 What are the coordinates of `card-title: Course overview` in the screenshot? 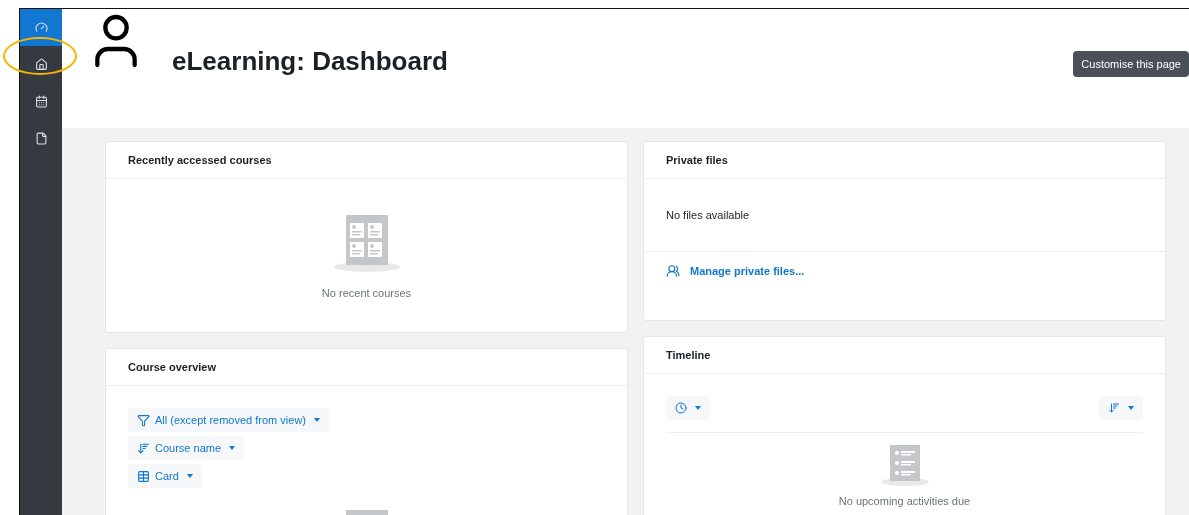 It's located at (172, 367).